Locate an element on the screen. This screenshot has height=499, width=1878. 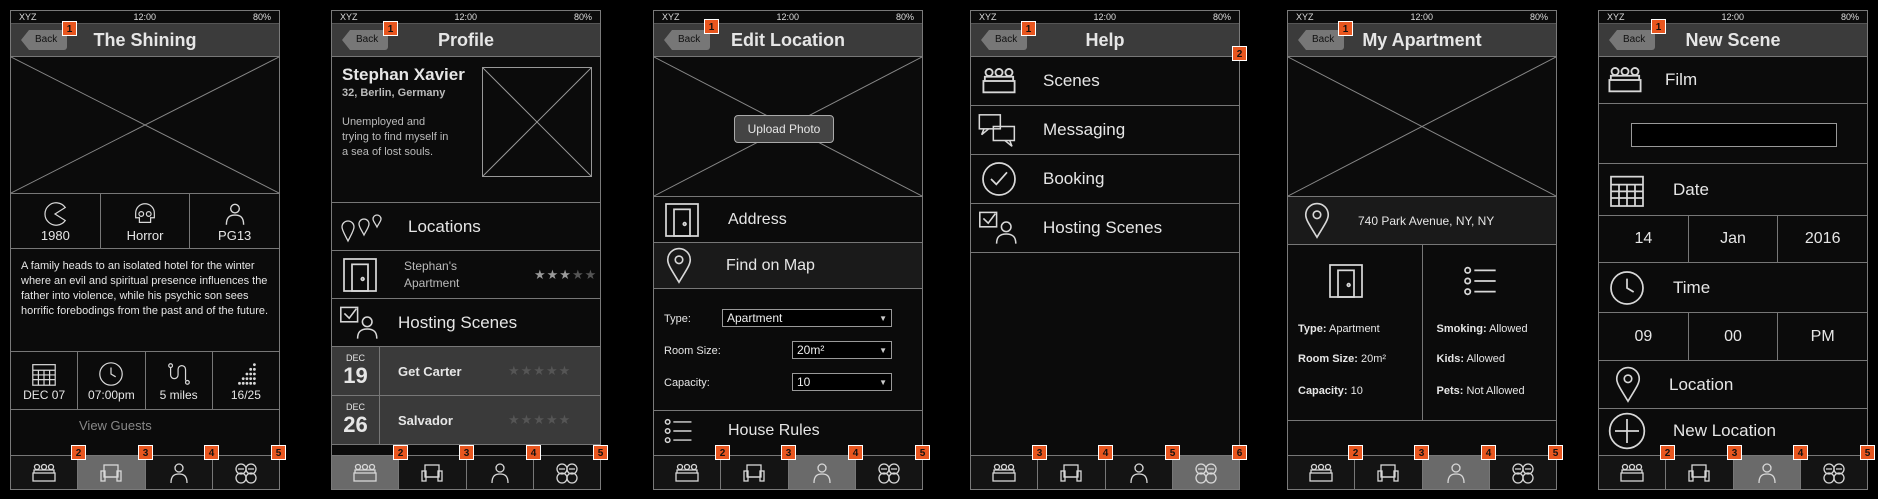
event-row: DEC 26 Salvador ★★★★★ is located at coordinates (466, 420).